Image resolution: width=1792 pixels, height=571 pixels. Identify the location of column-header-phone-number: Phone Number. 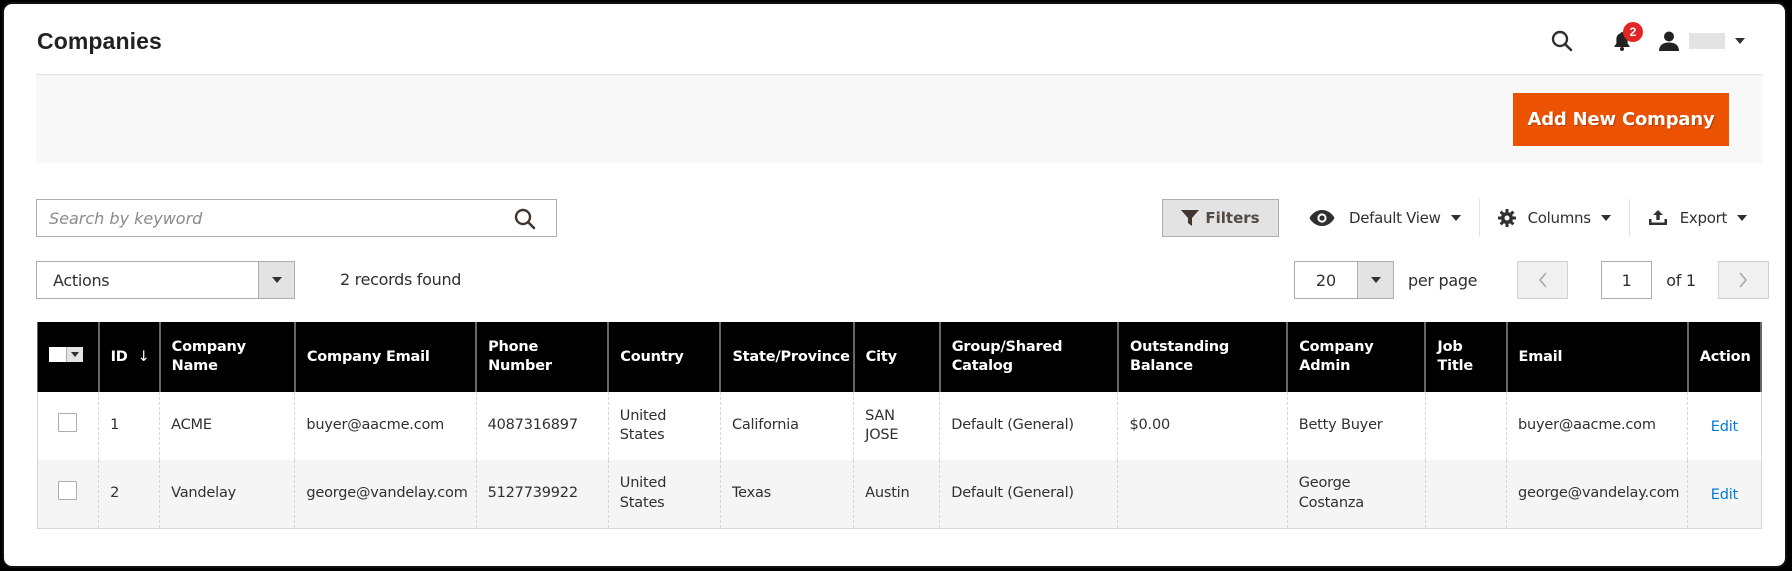
(542, 357).